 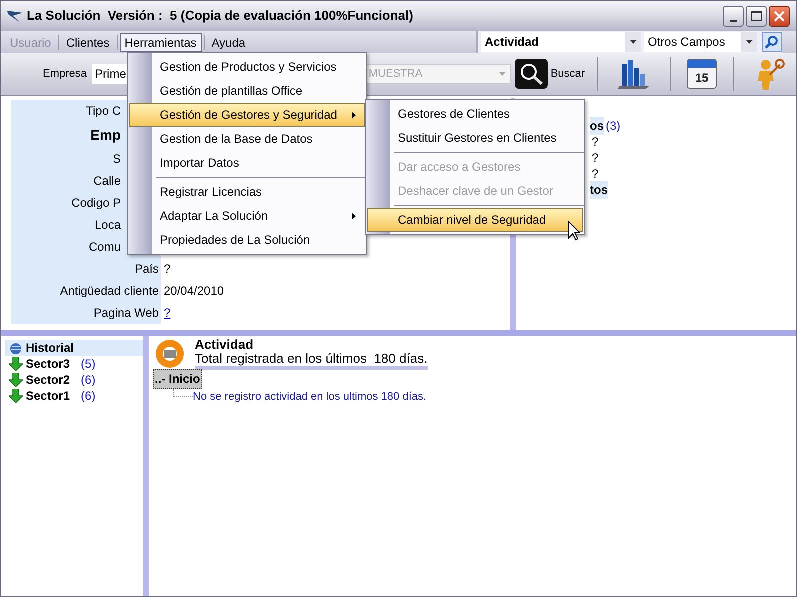 What do you see at coordinates (561, 42) in the screenshot?
I see `filter-combo: Actividad` at bounding box center [561, 42].